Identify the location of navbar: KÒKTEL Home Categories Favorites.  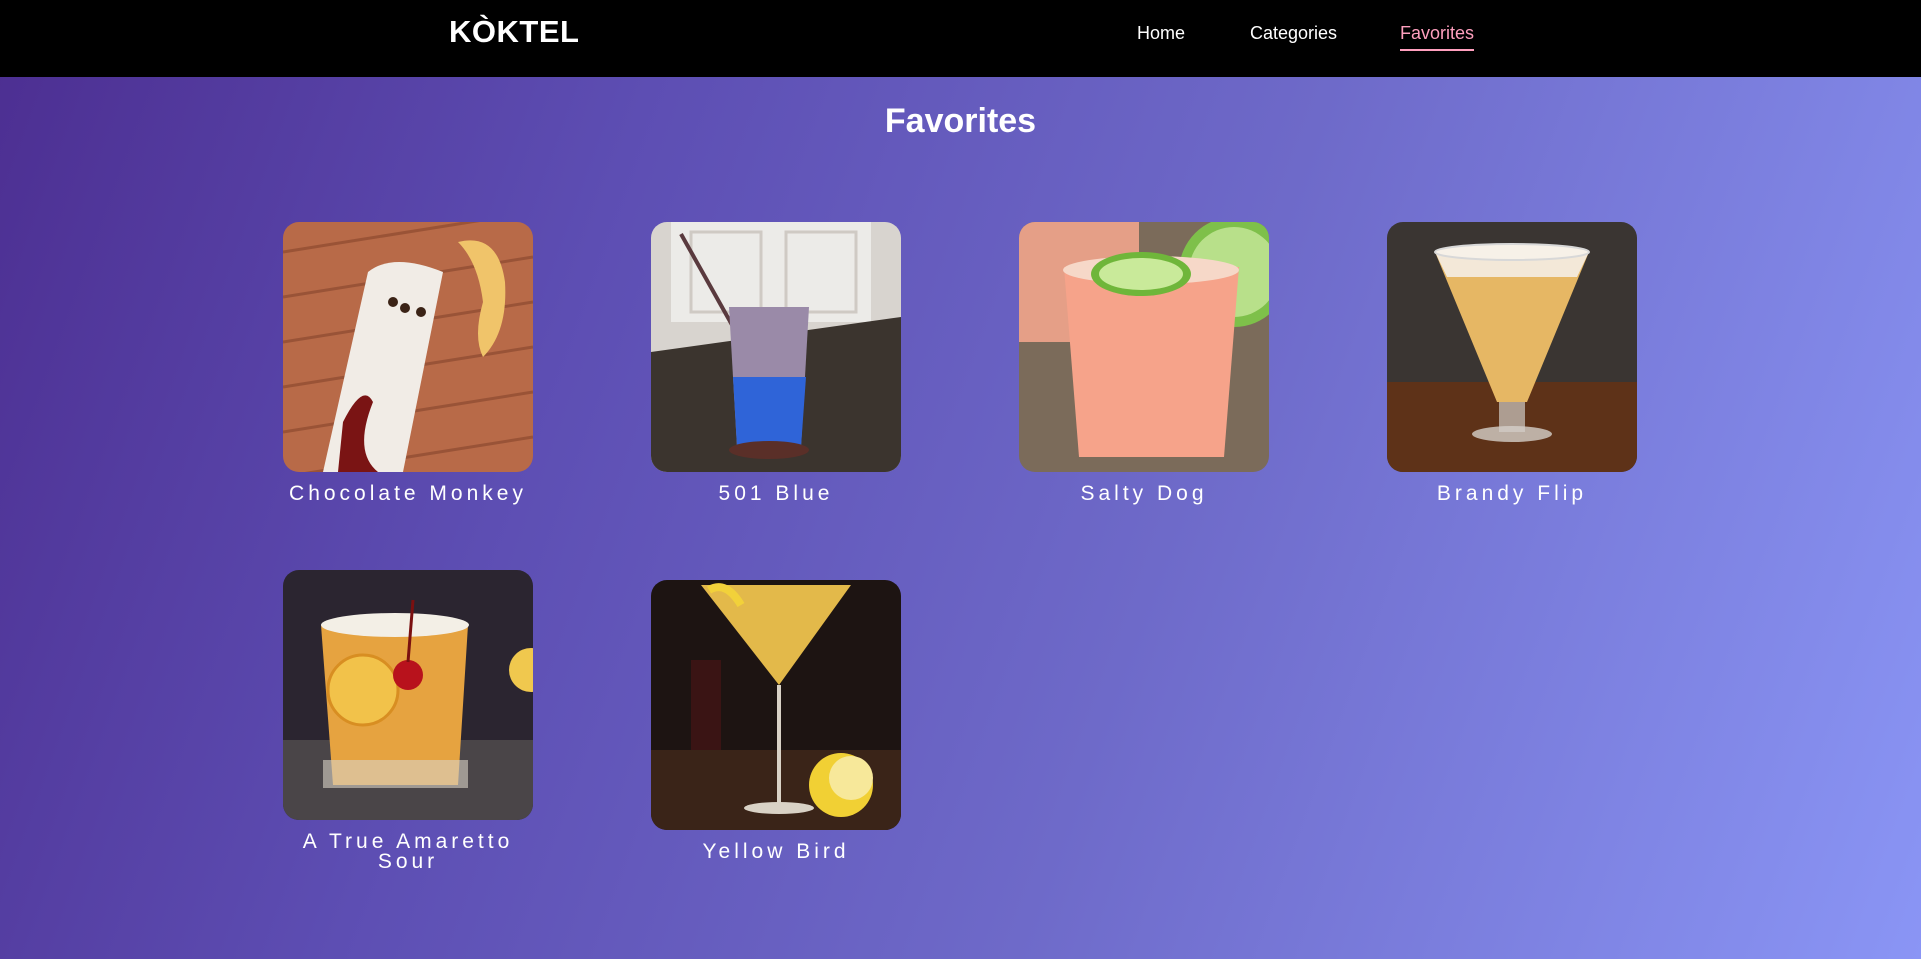
(960, 38).